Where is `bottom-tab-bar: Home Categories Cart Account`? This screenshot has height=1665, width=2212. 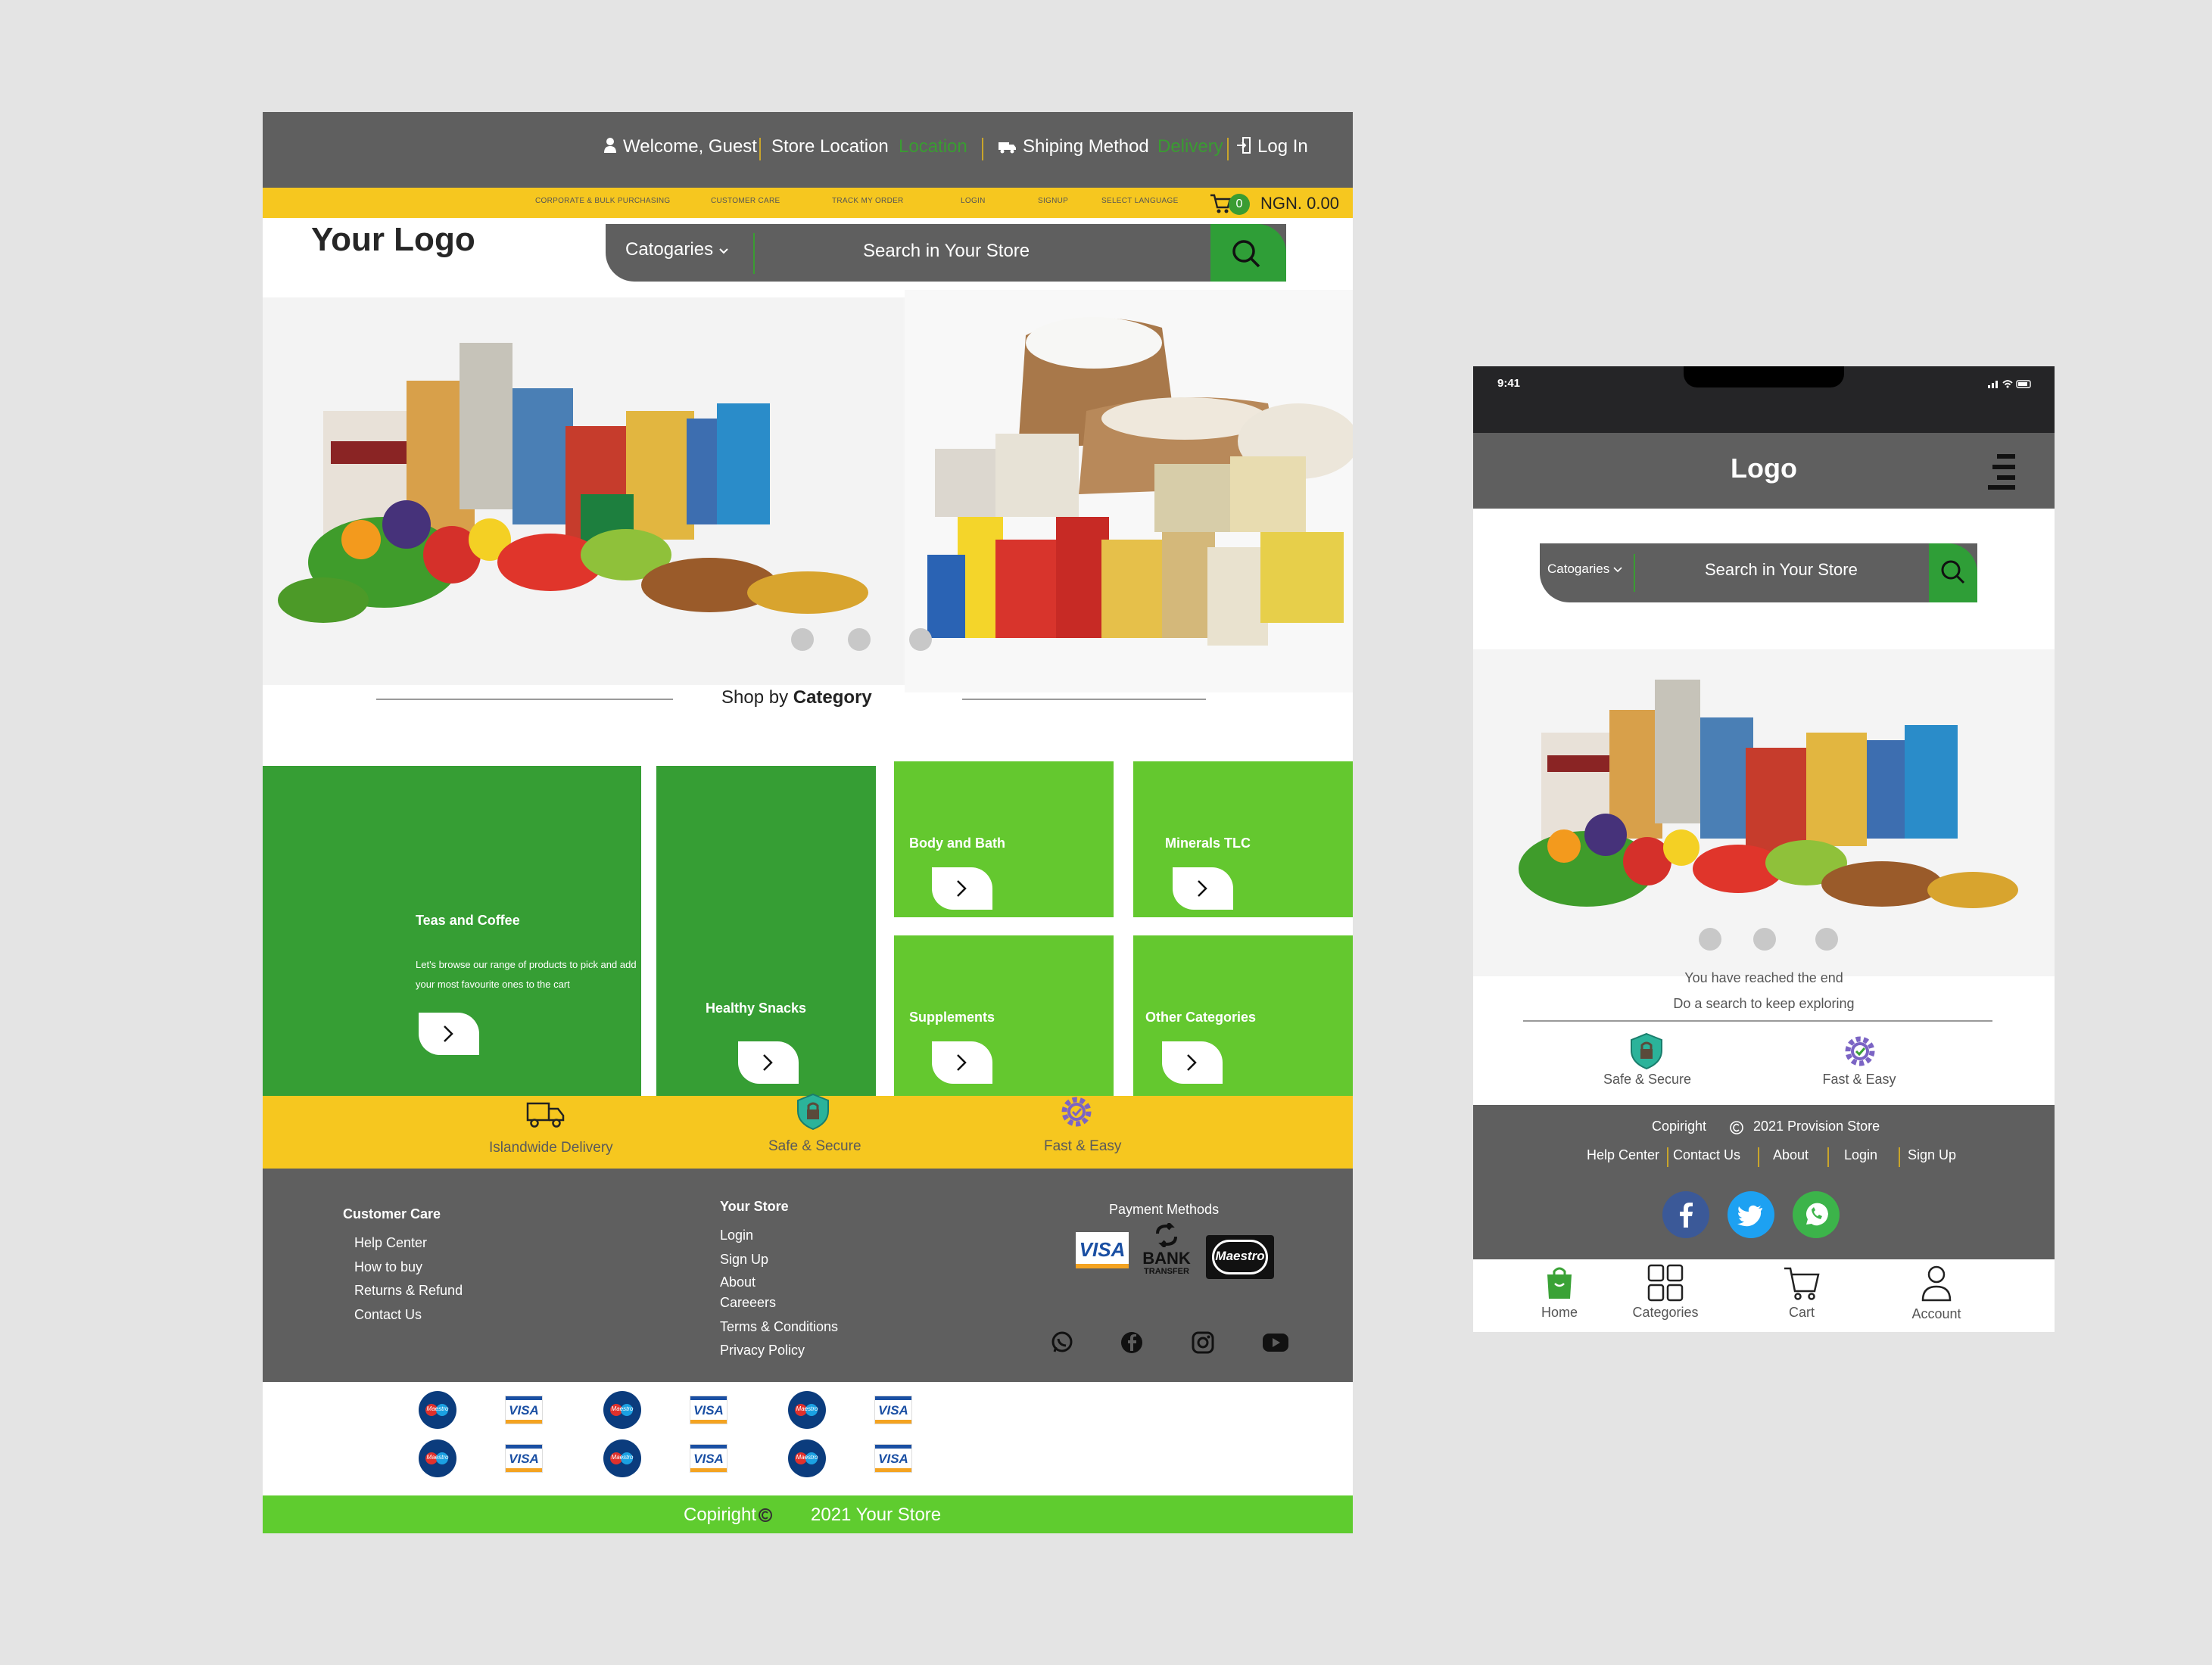
bottom-tab-bar: Home Categories Cart Account is located at coordinates (1764, 1295).